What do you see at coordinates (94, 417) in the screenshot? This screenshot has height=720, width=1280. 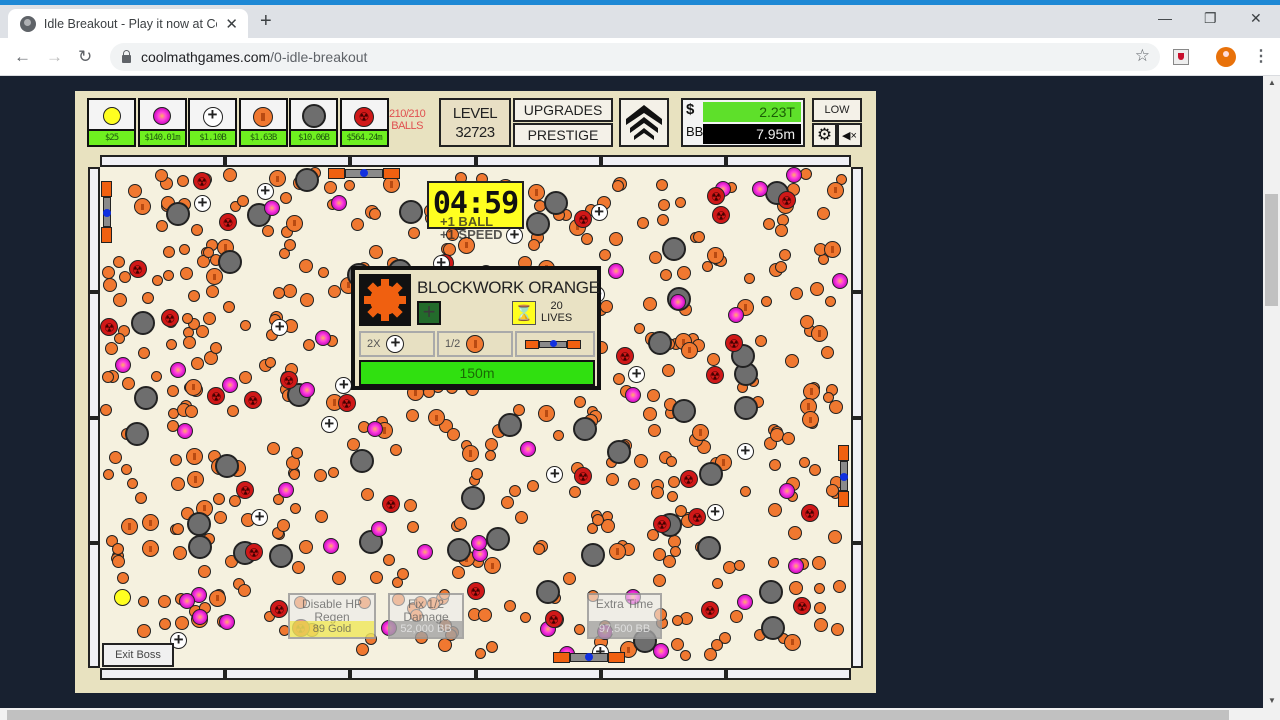 I see `left-wall` at bounding box center [94, 417].